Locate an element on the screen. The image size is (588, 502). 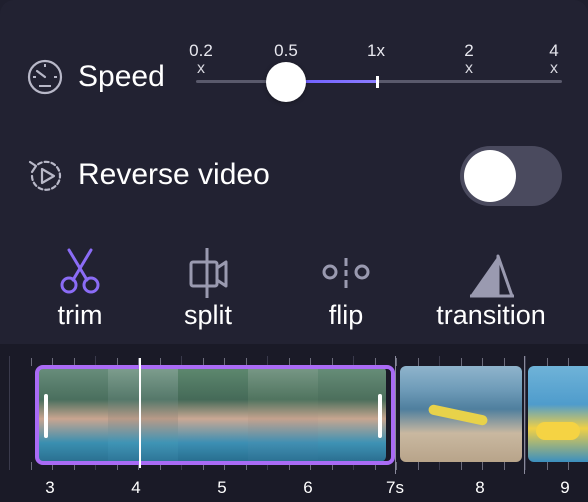
ruler-label-7s: 7s is located at coordinates (395, 487).